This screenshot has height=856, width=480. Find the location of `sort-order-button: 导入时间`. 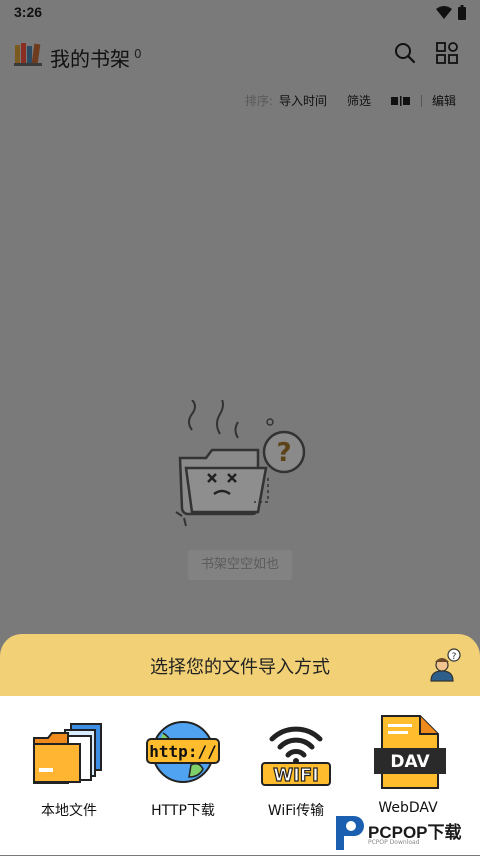

sort-order-button: 导入时间 is located at coordinates (303, 100).